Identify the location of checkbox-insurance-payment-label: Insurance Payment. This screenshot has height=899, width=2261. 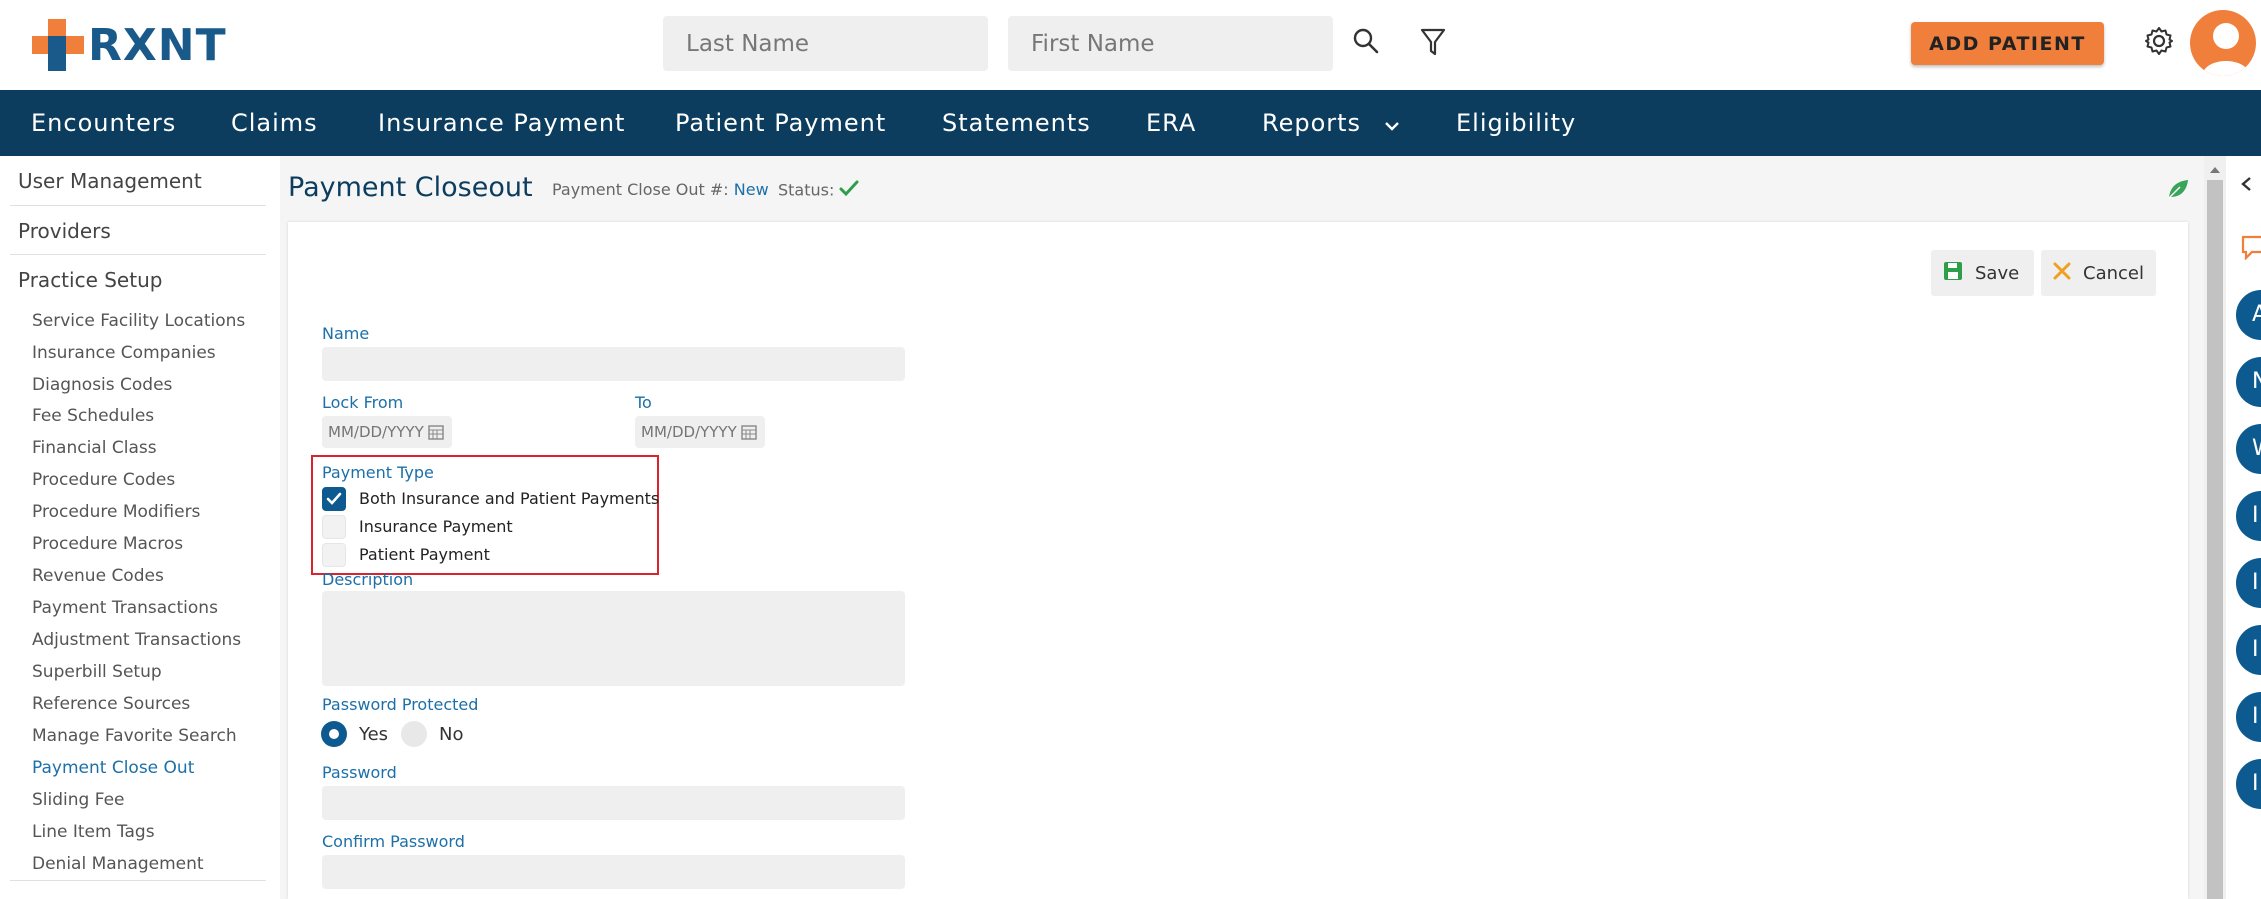
(436, 526).